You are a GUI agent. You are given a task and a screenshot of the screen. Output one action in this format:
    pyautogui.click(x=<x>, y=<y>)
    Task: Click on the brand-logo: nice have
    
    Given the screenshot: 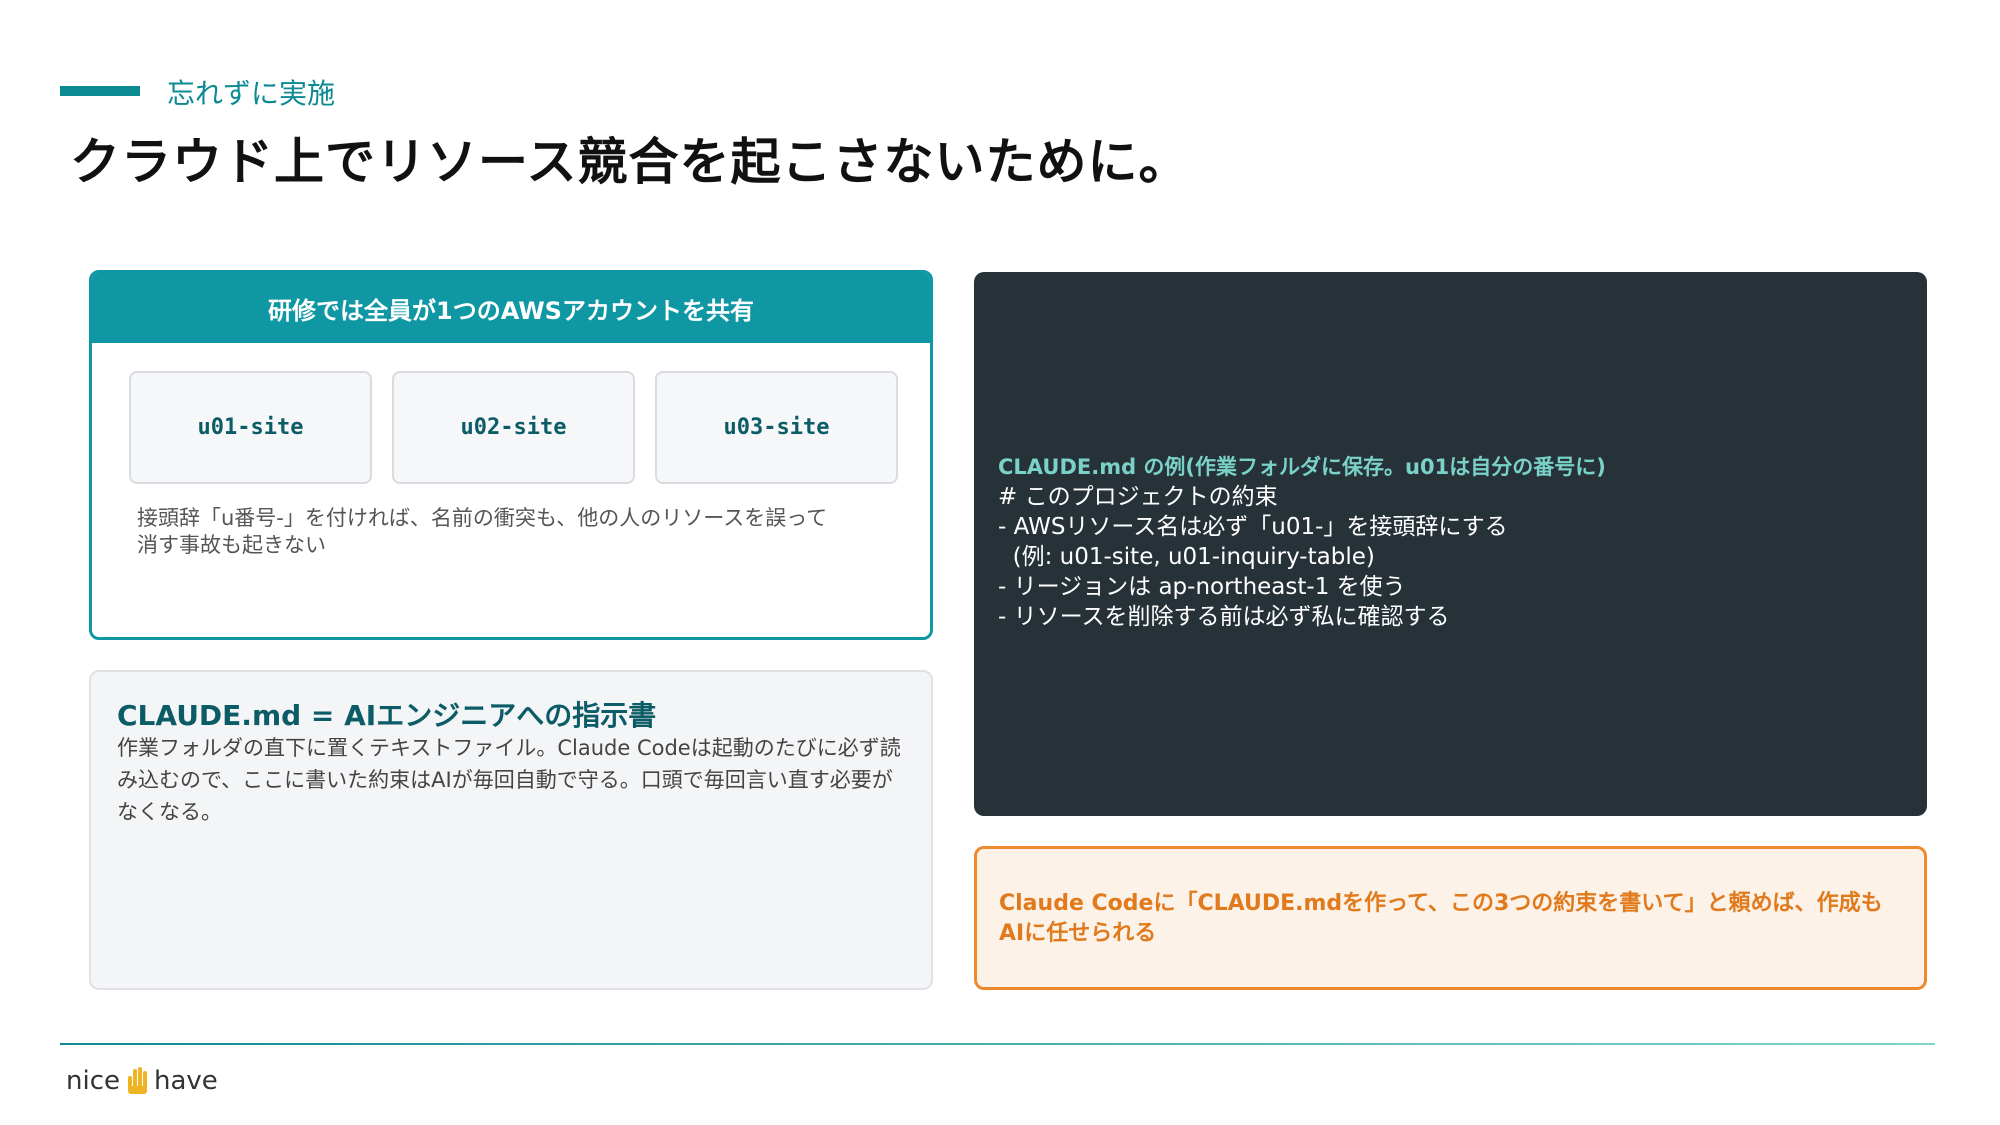 What is the action you would take?
    pyautogui.click(x=142, y=1081)
    